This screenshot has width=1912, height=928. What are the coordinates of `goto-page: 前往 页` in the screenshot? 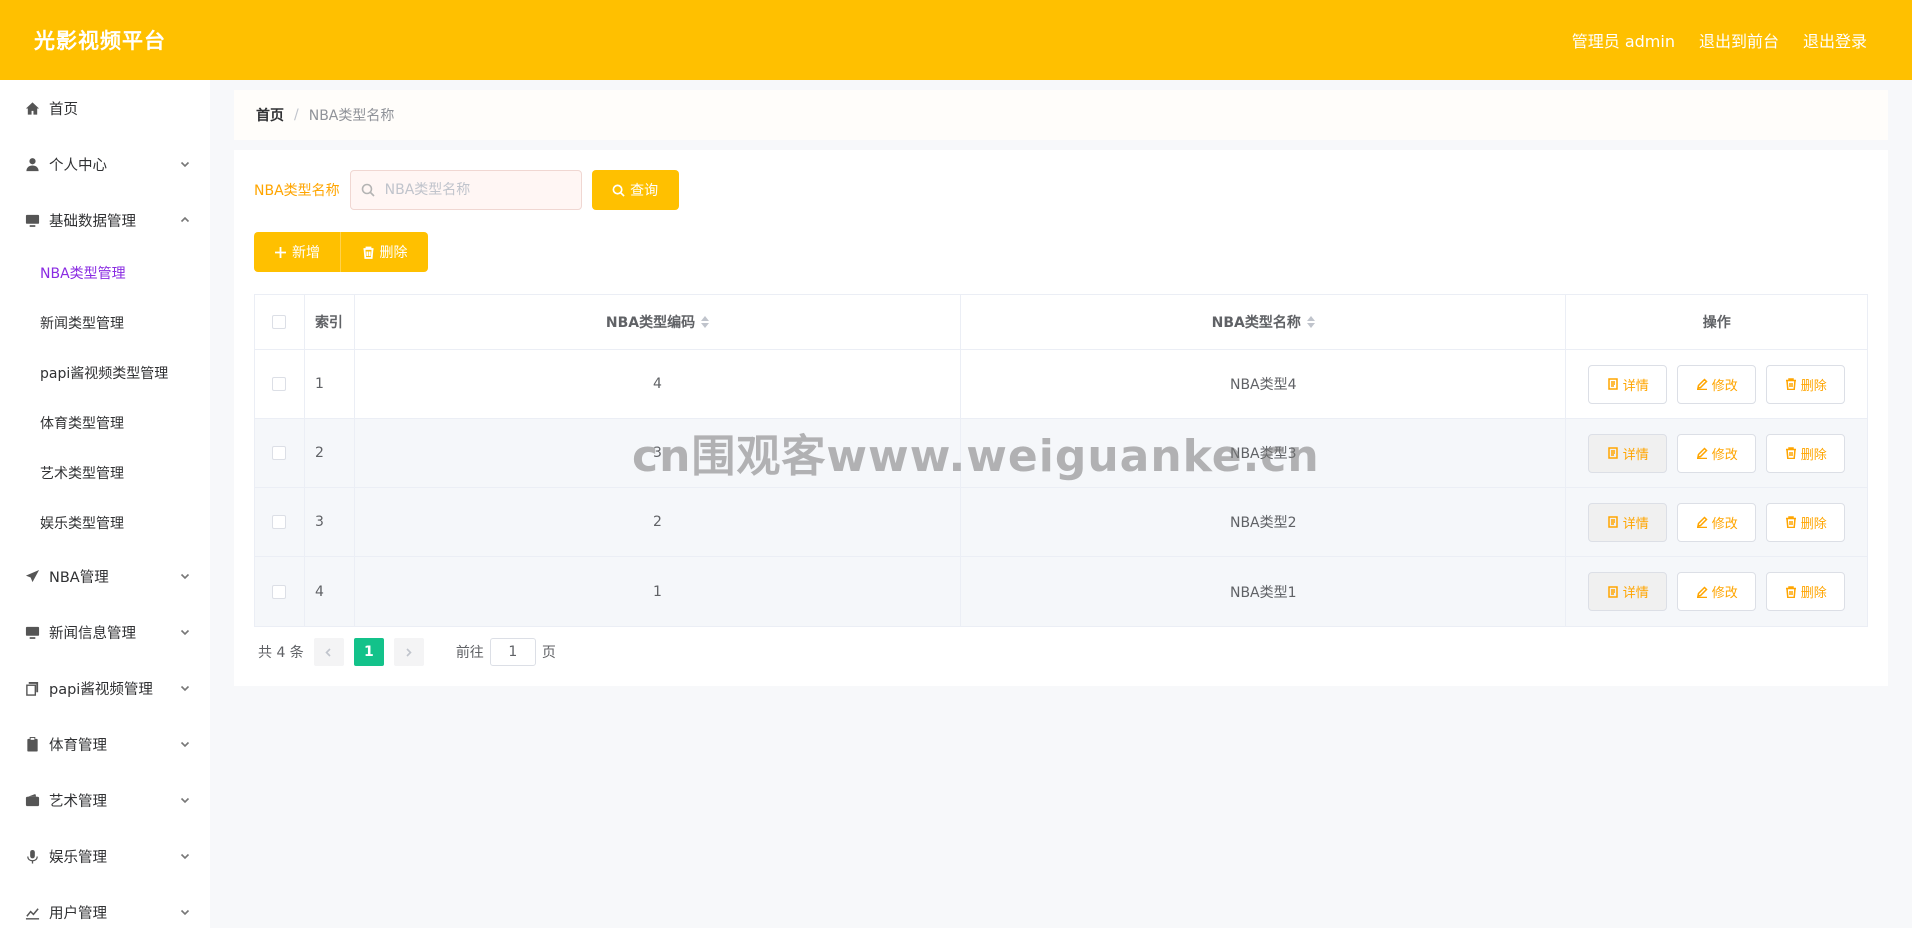 It's located at (506, 652).